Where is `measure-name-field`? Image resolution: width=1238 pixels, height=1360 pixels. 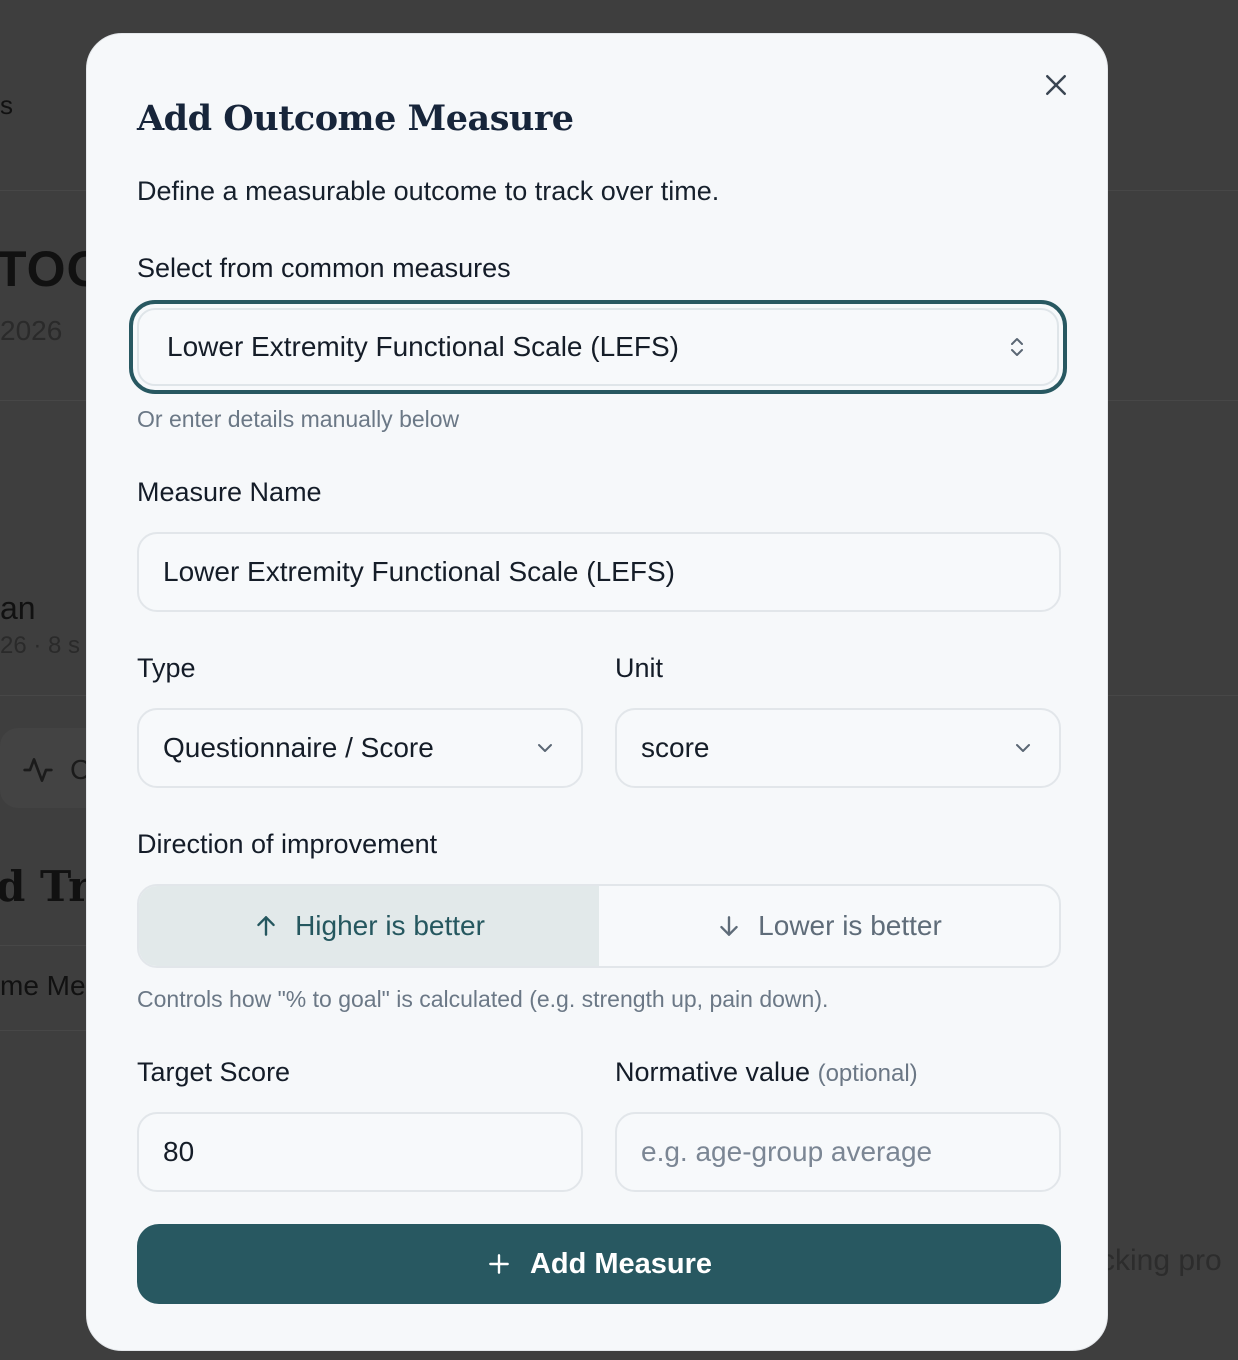
measure-name-field is located at coordinates (599, 572).